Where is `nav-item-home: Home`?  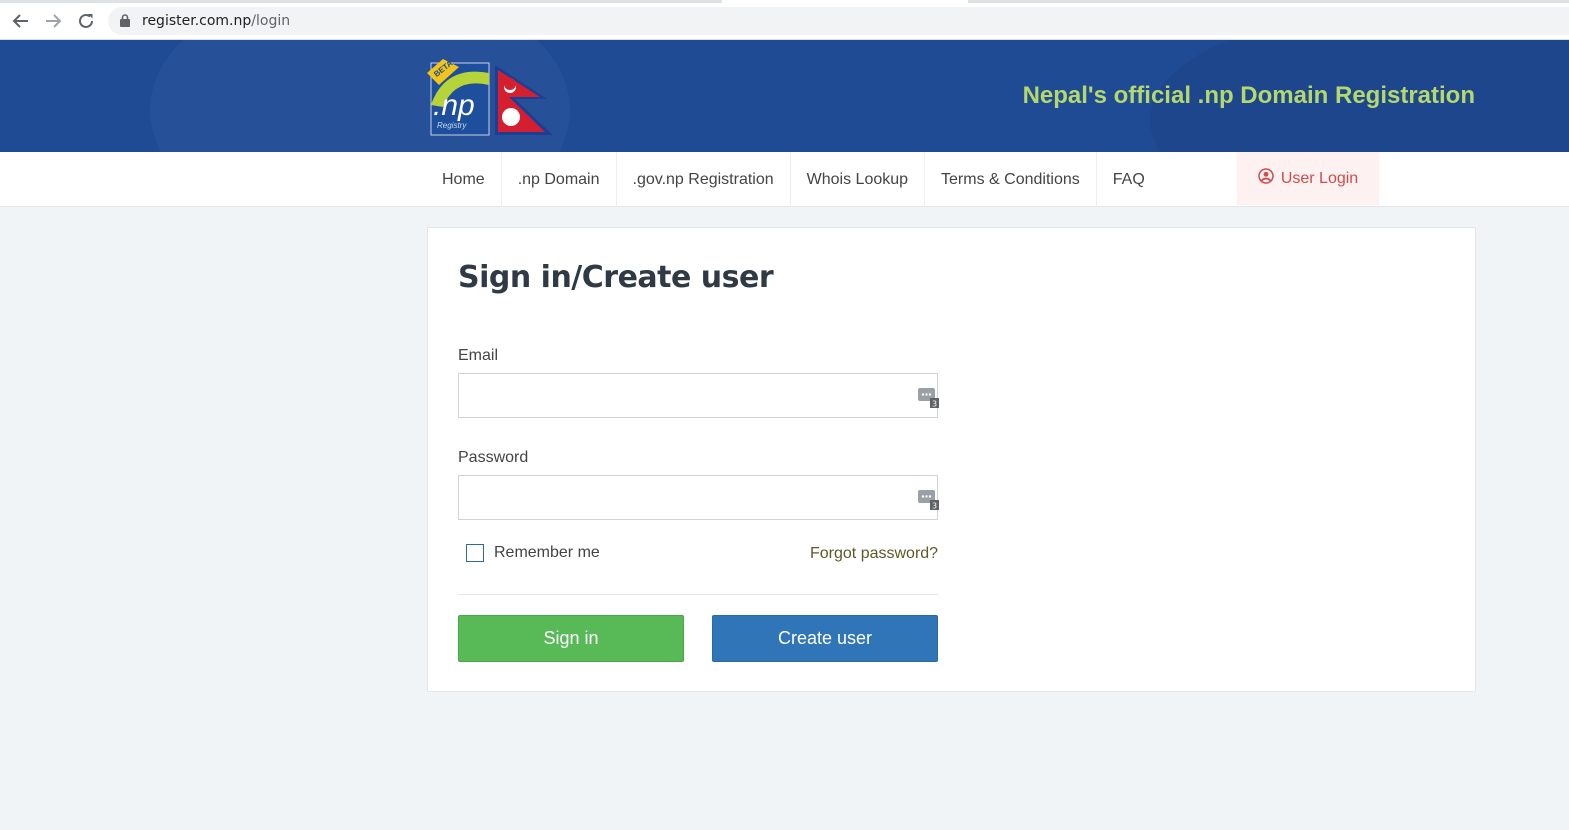 nav-item-home: Home is located at coordinates (464, 179).